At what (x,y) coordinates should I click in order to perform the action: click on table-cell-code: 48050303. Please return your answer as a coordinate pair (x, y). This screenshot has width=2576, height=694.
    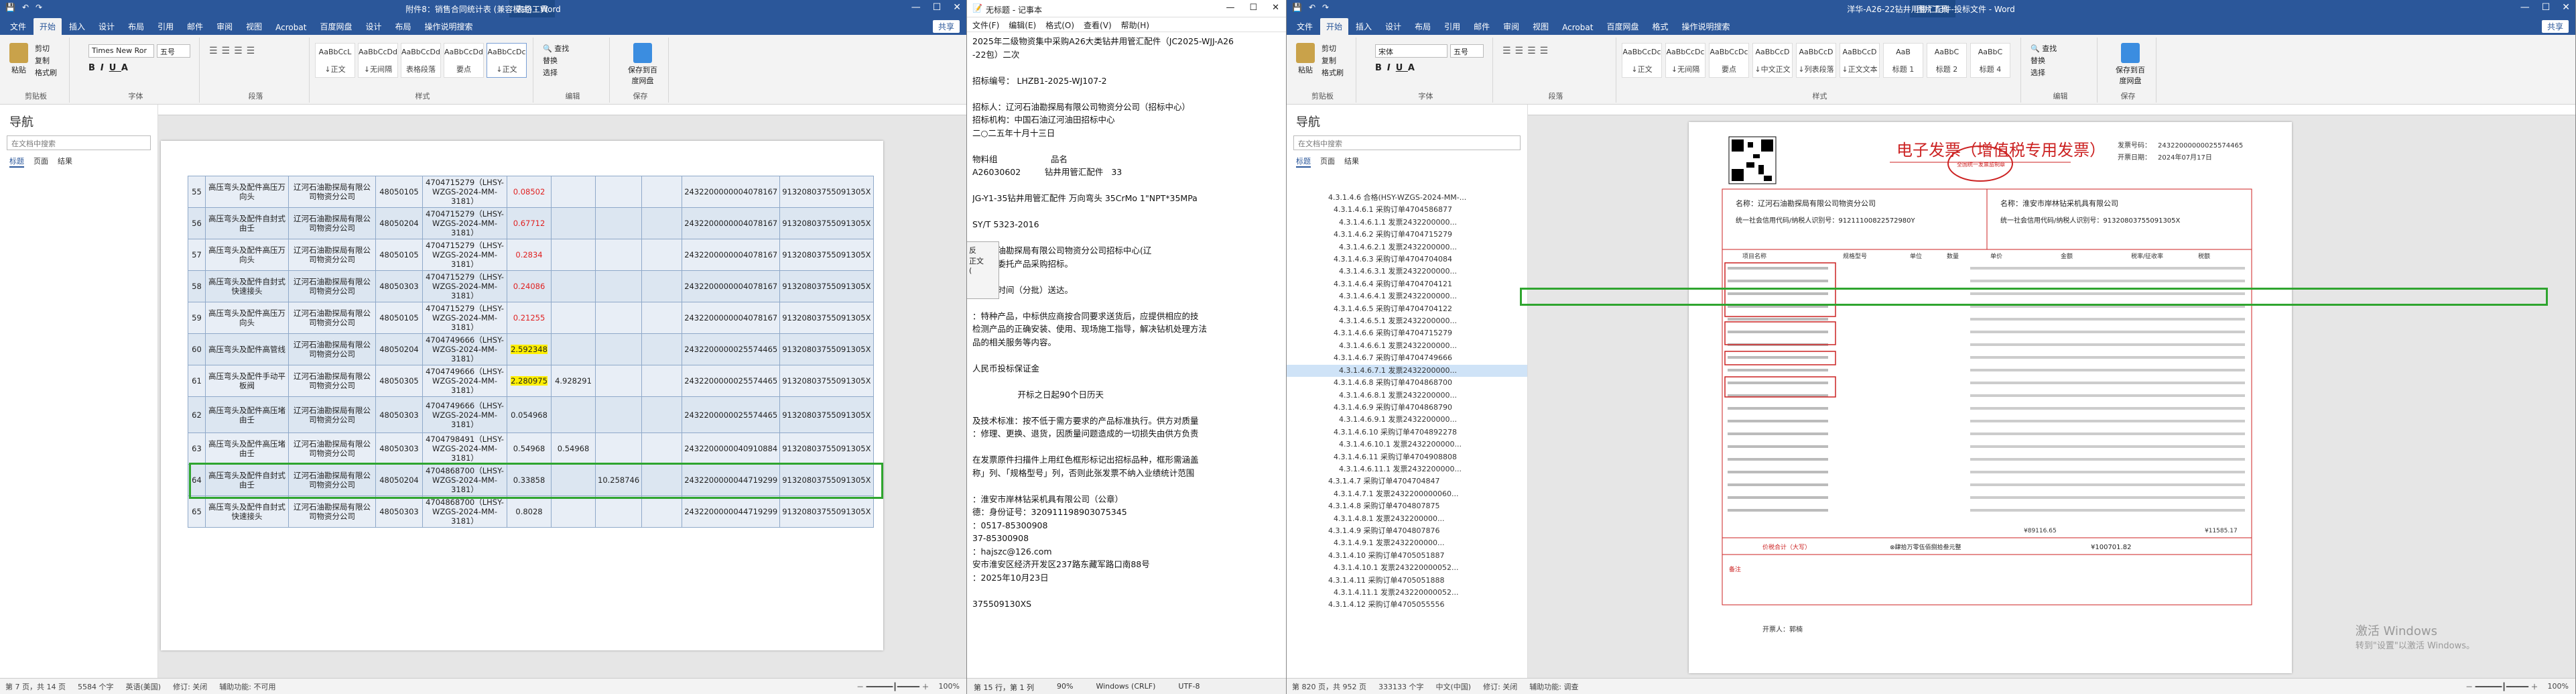
    Looking at the image, I should click on (399, 286).